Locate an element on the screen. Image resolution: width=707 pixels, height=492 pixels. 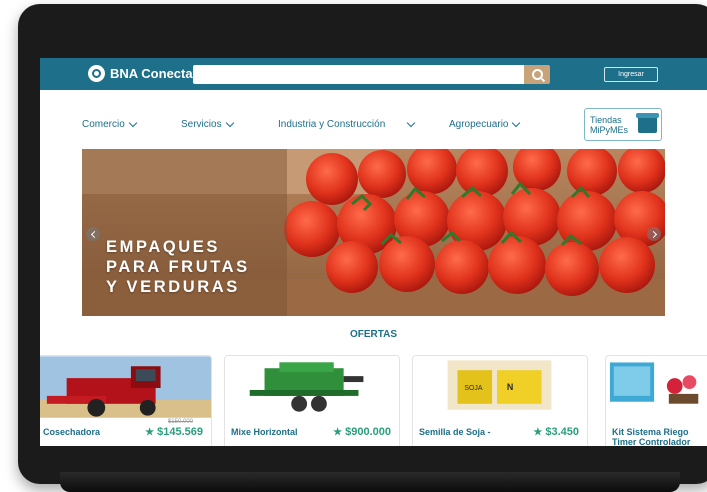
product-price: ★ $145.569 is located at coordinates (174, 432).